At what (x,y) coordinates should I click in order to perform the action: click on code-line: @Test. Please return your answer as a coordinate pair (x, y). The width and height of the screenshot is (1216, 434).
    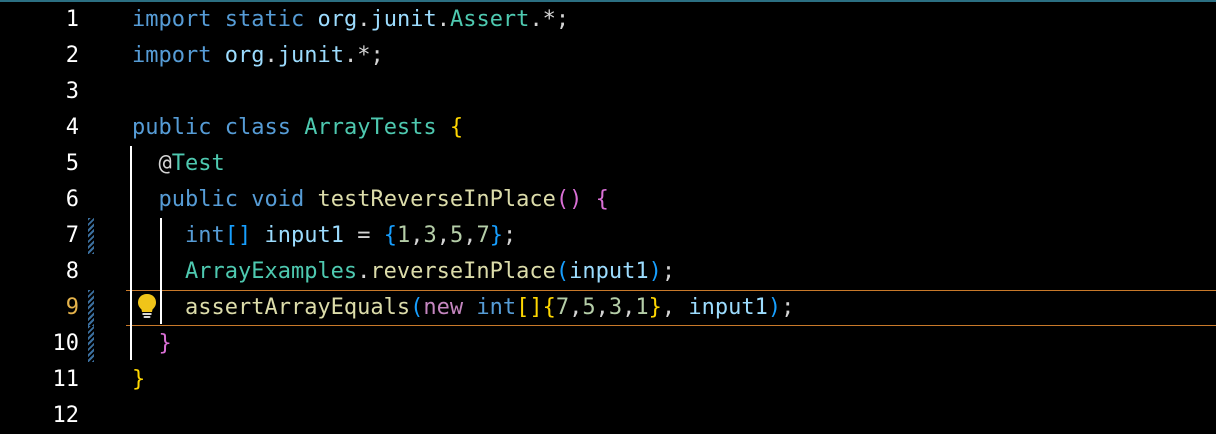
    Looking at the image, I should click on (178, 164).